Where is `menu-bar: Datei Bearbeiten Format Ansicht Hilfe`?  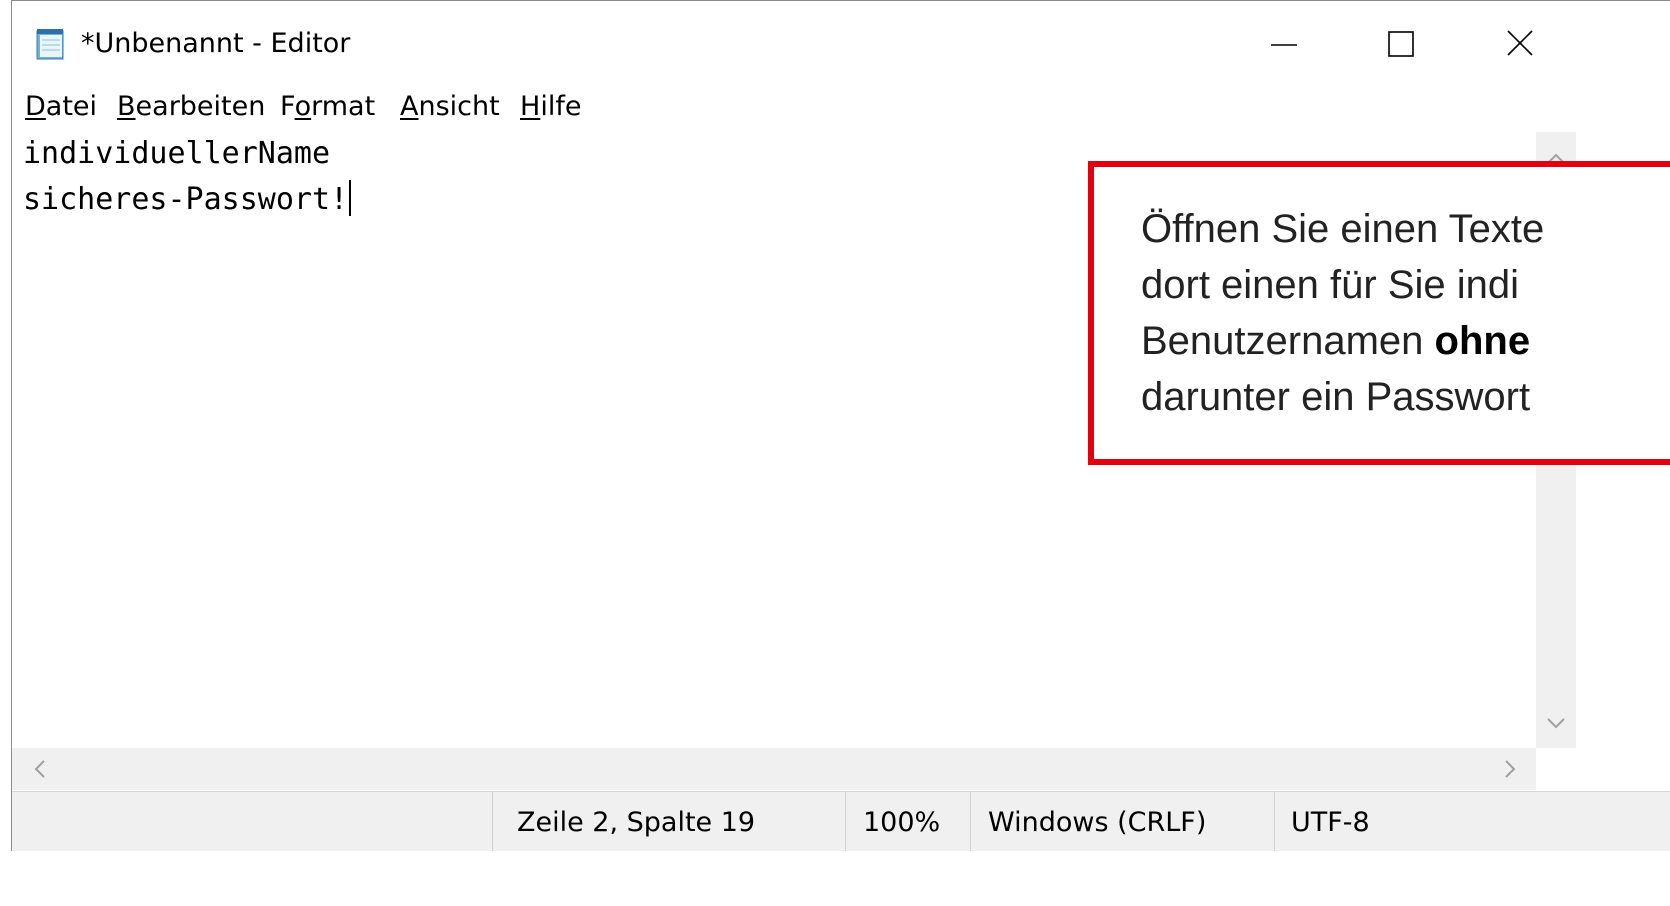 menu-bar: Datei Bearbeiten Format Ansicht Hilfe is located at coordinates (841, 111).